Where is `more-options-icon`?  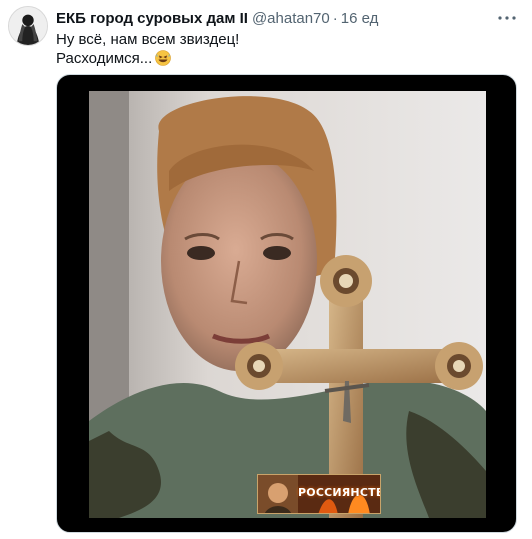
more-options-icon is located at coordinates (507, 18).